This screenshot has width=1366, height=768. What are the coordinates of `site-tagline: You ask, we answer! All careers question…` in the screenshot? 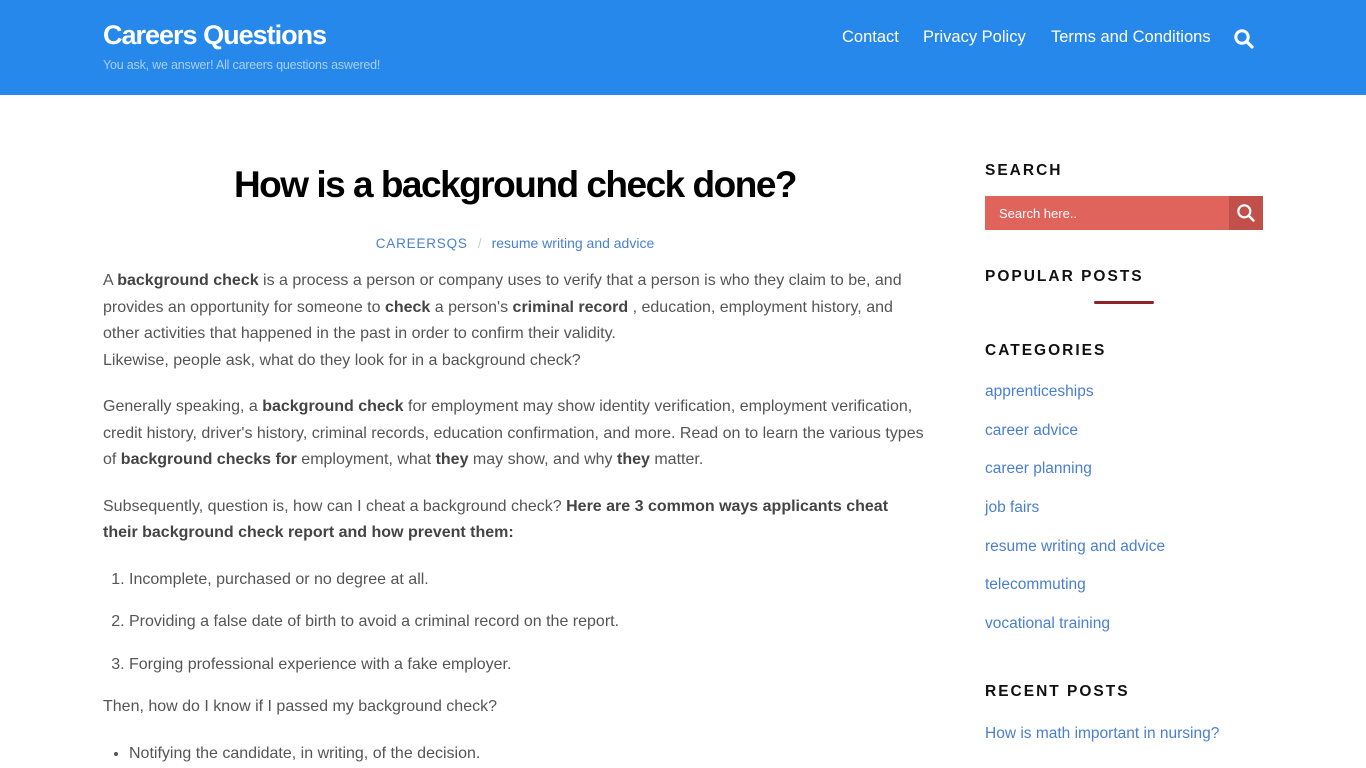 It's located at (242, 65).